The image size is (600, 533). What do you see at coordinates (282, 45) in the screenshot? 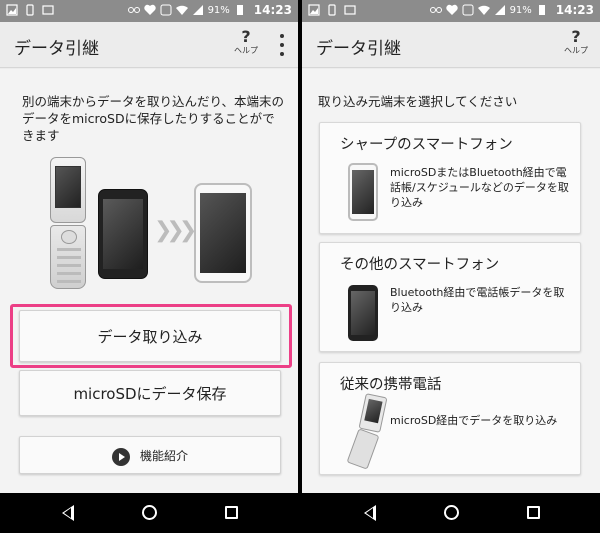
I see `more-options-icon` at bounding box center [282, 45].